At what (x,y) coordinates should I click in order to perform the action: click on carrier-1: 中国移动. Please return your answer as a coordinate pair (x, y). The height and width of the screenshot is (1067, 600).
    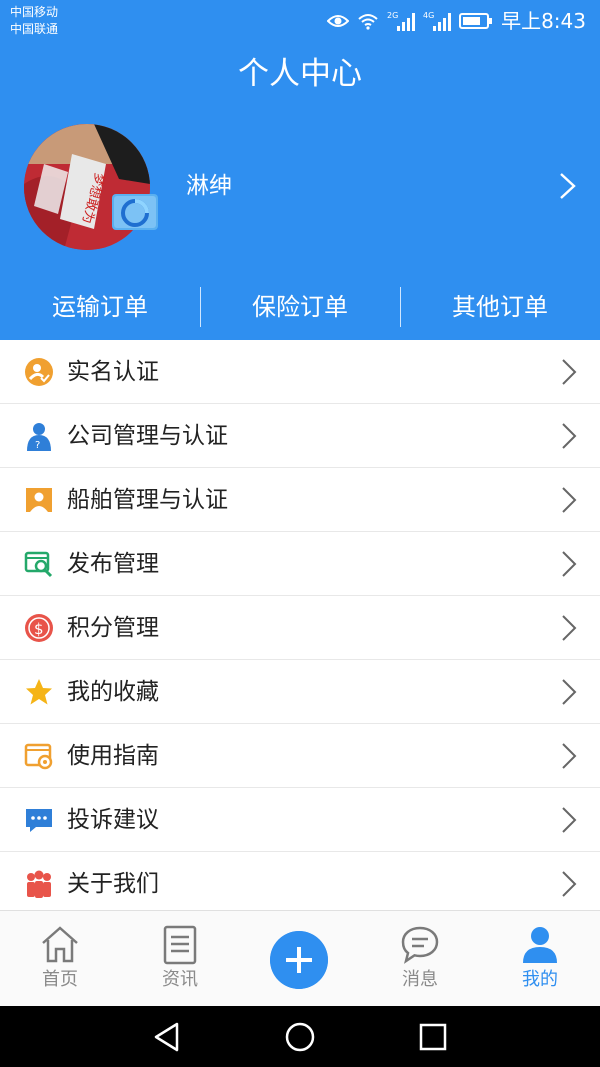
    Looking at the image, I should click on (34, 12).